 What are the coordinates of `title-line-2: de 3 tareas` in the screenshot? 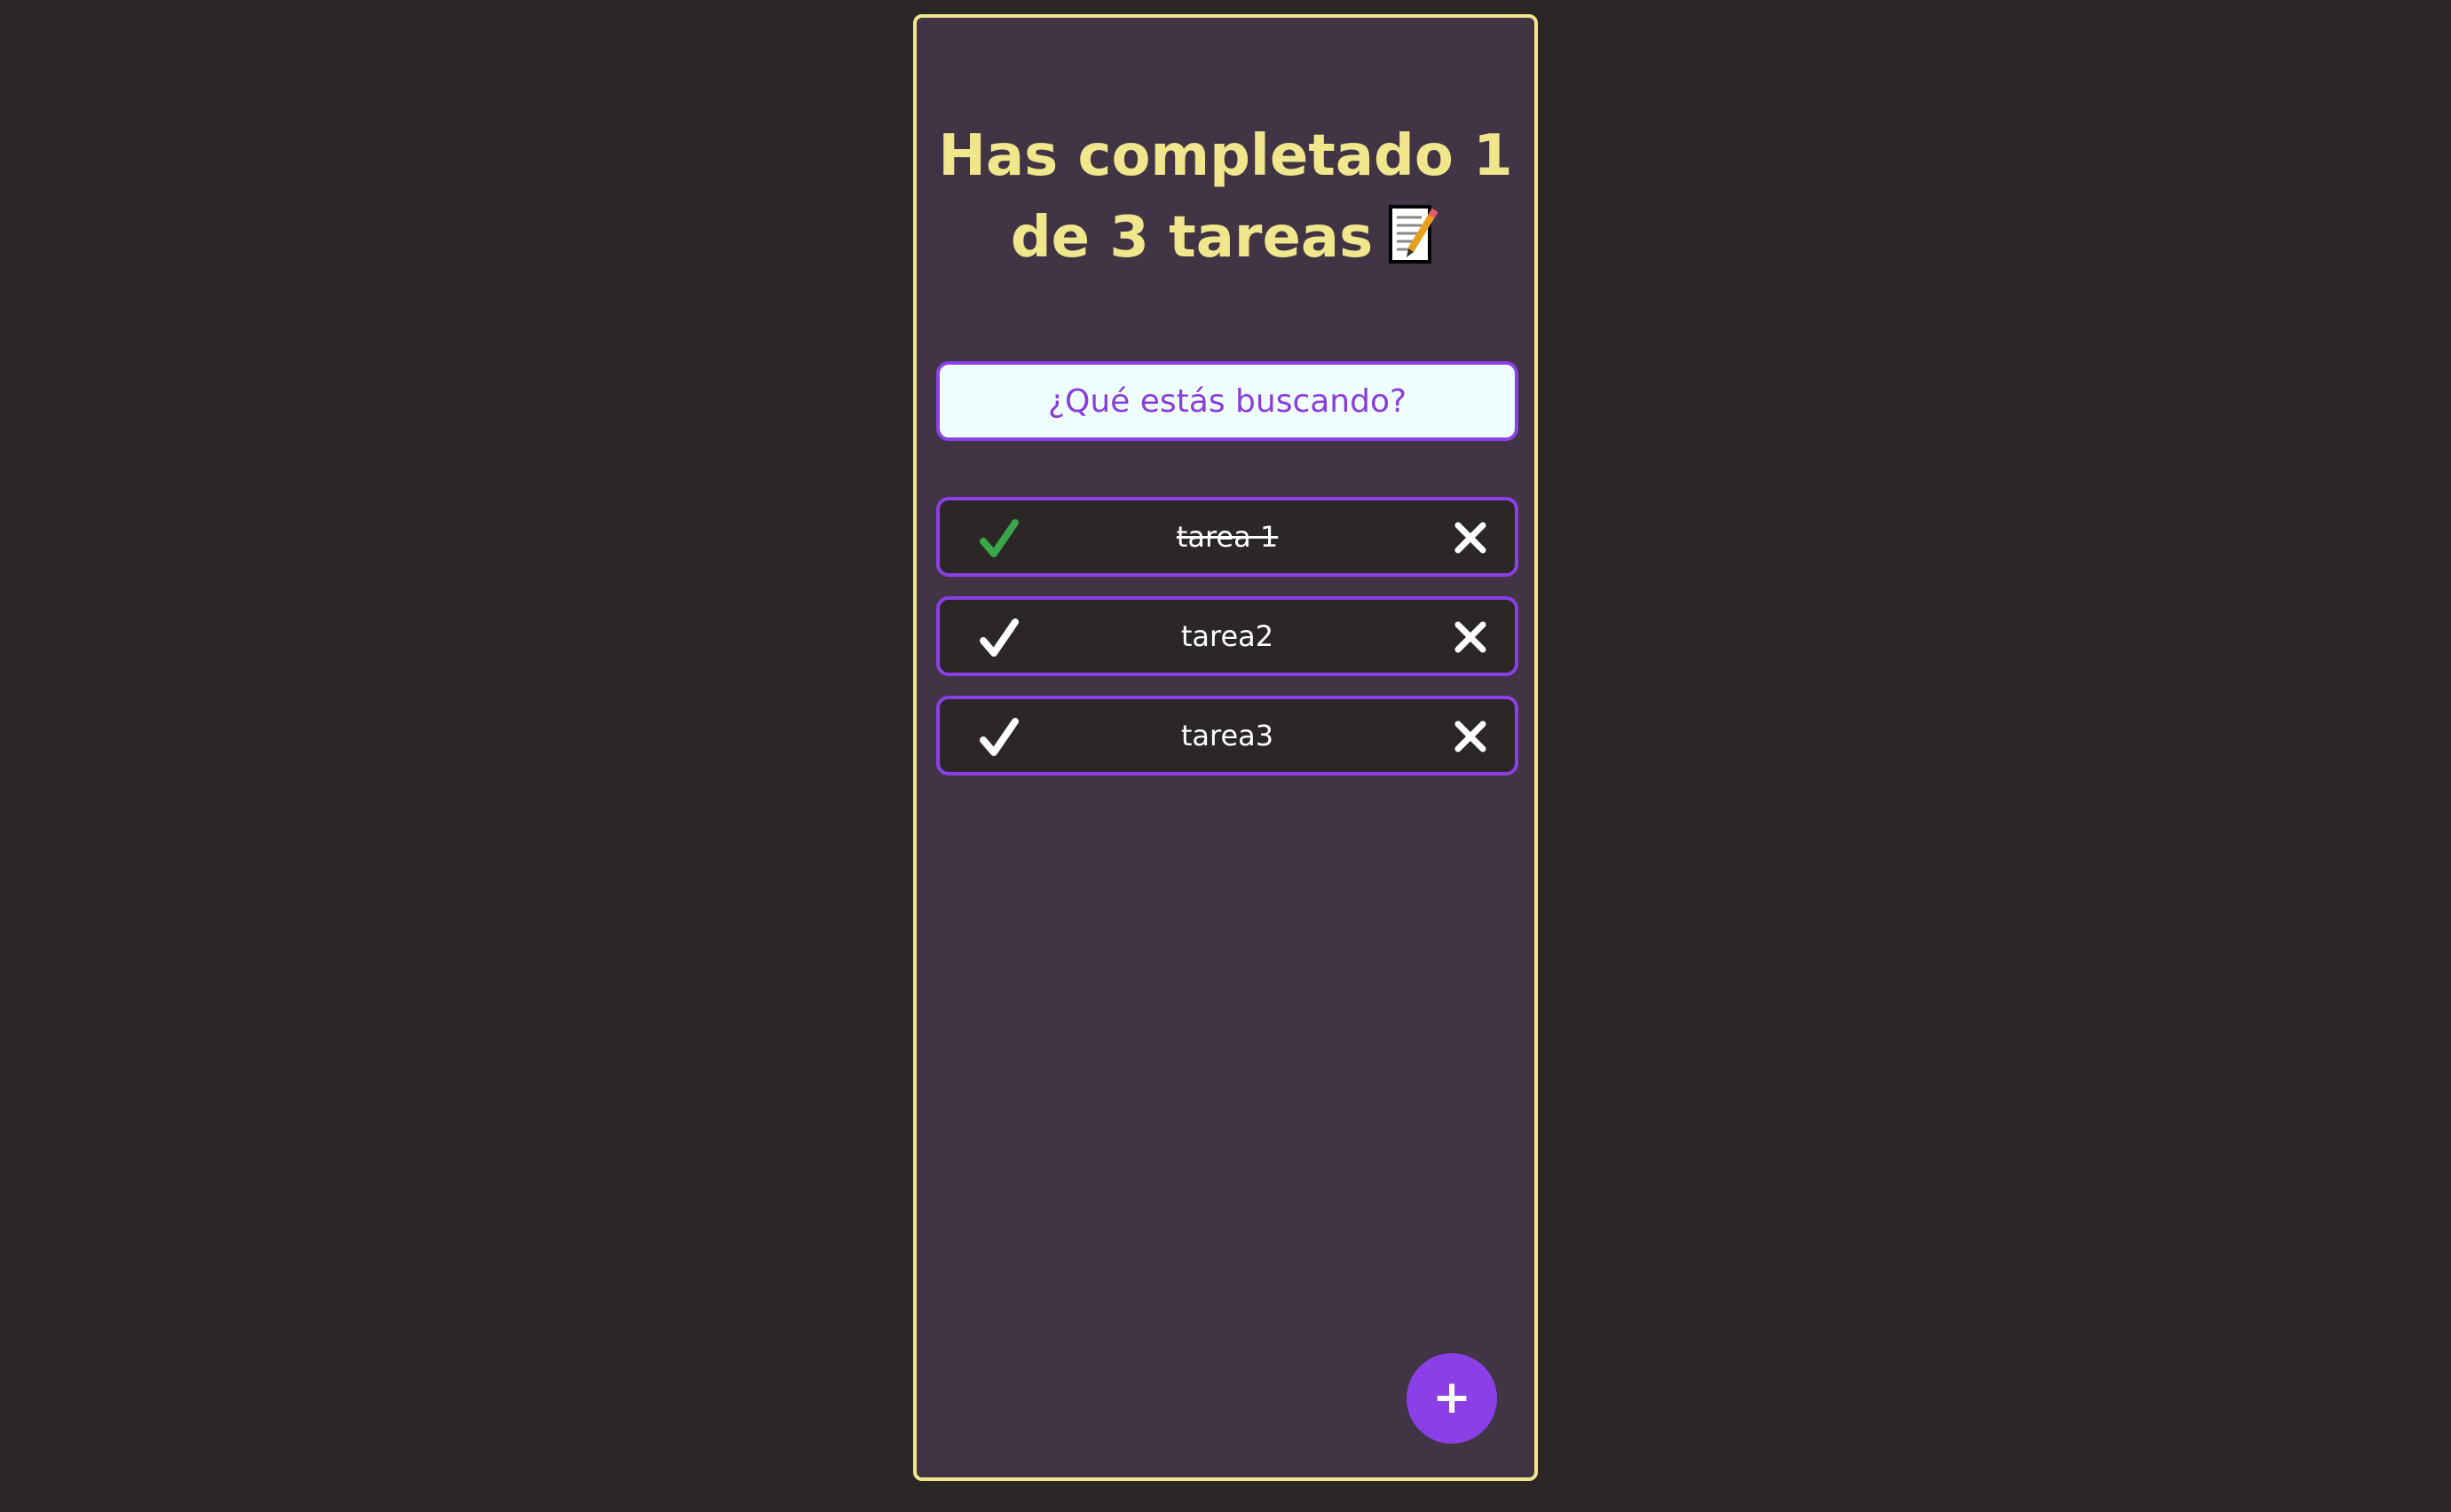 It's located at (1225, 238).